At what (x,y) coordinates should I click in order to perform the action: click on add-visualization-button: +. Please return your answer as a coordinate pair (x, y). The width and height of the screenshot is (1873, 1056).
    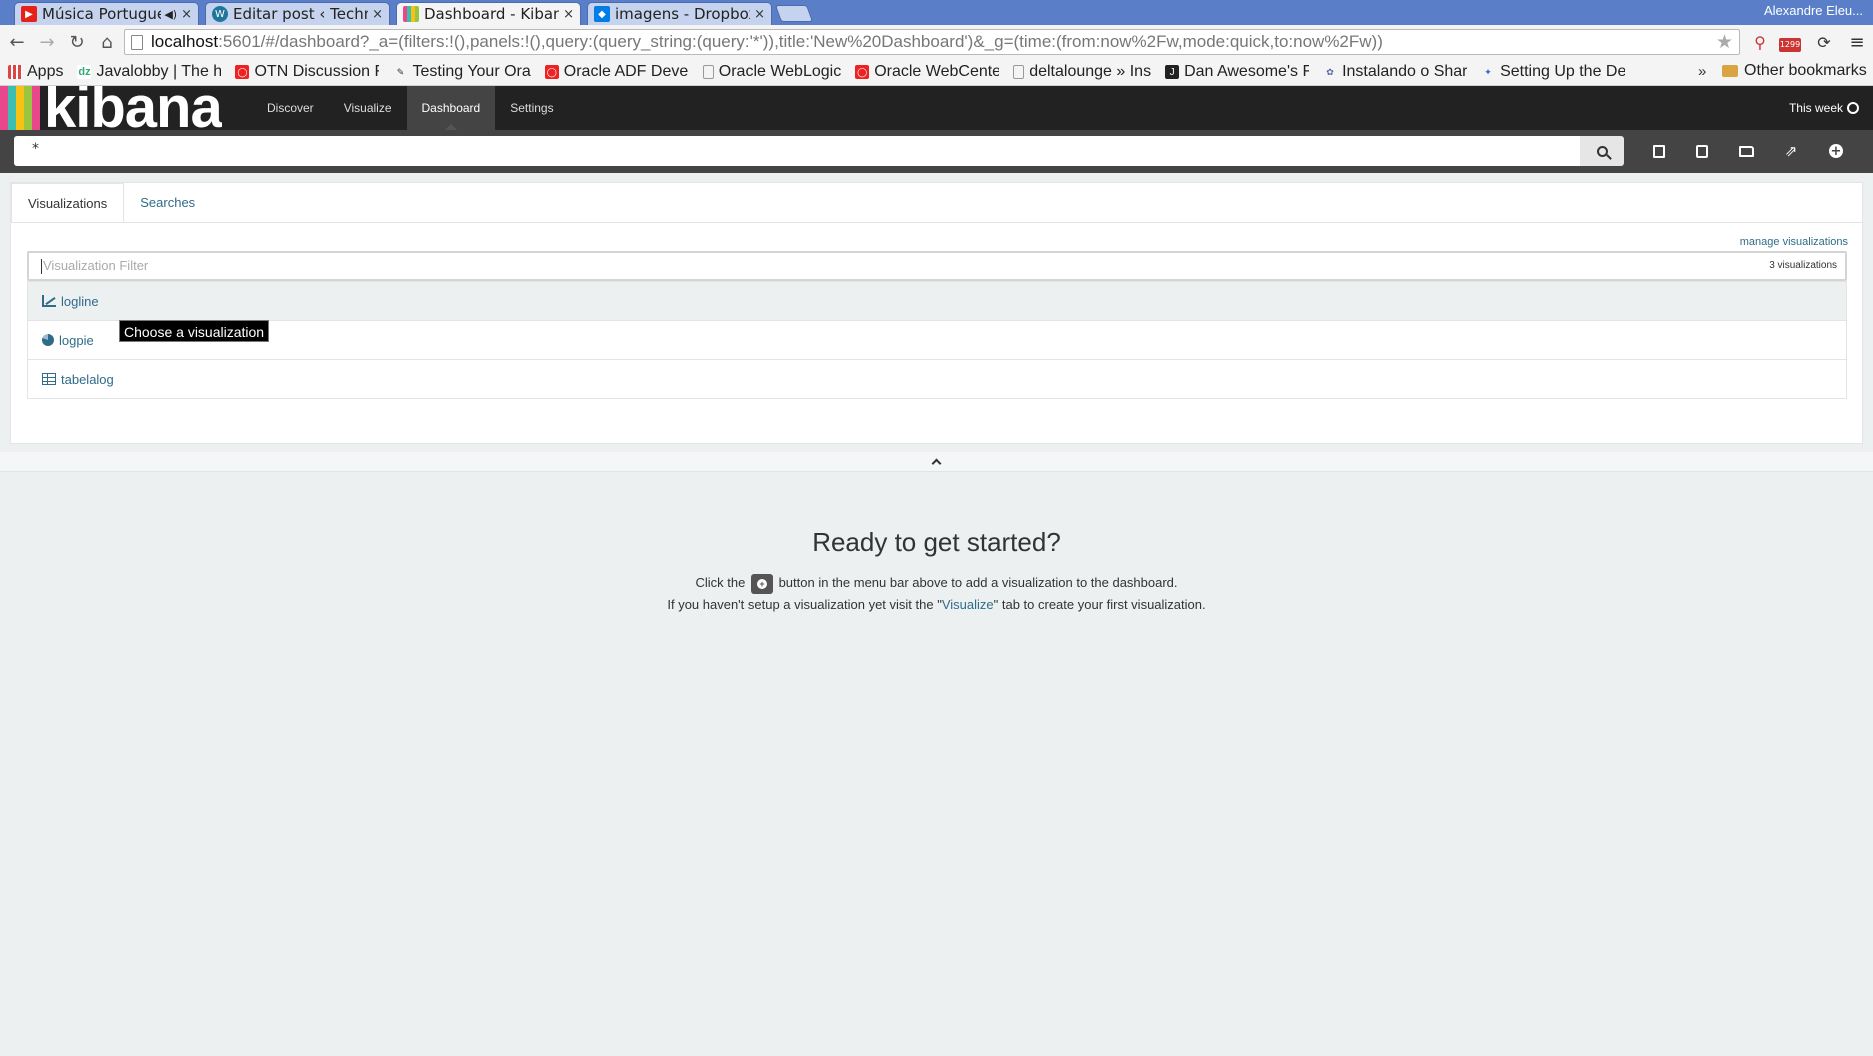
    Looking at the image, I should click on (1836, 151).